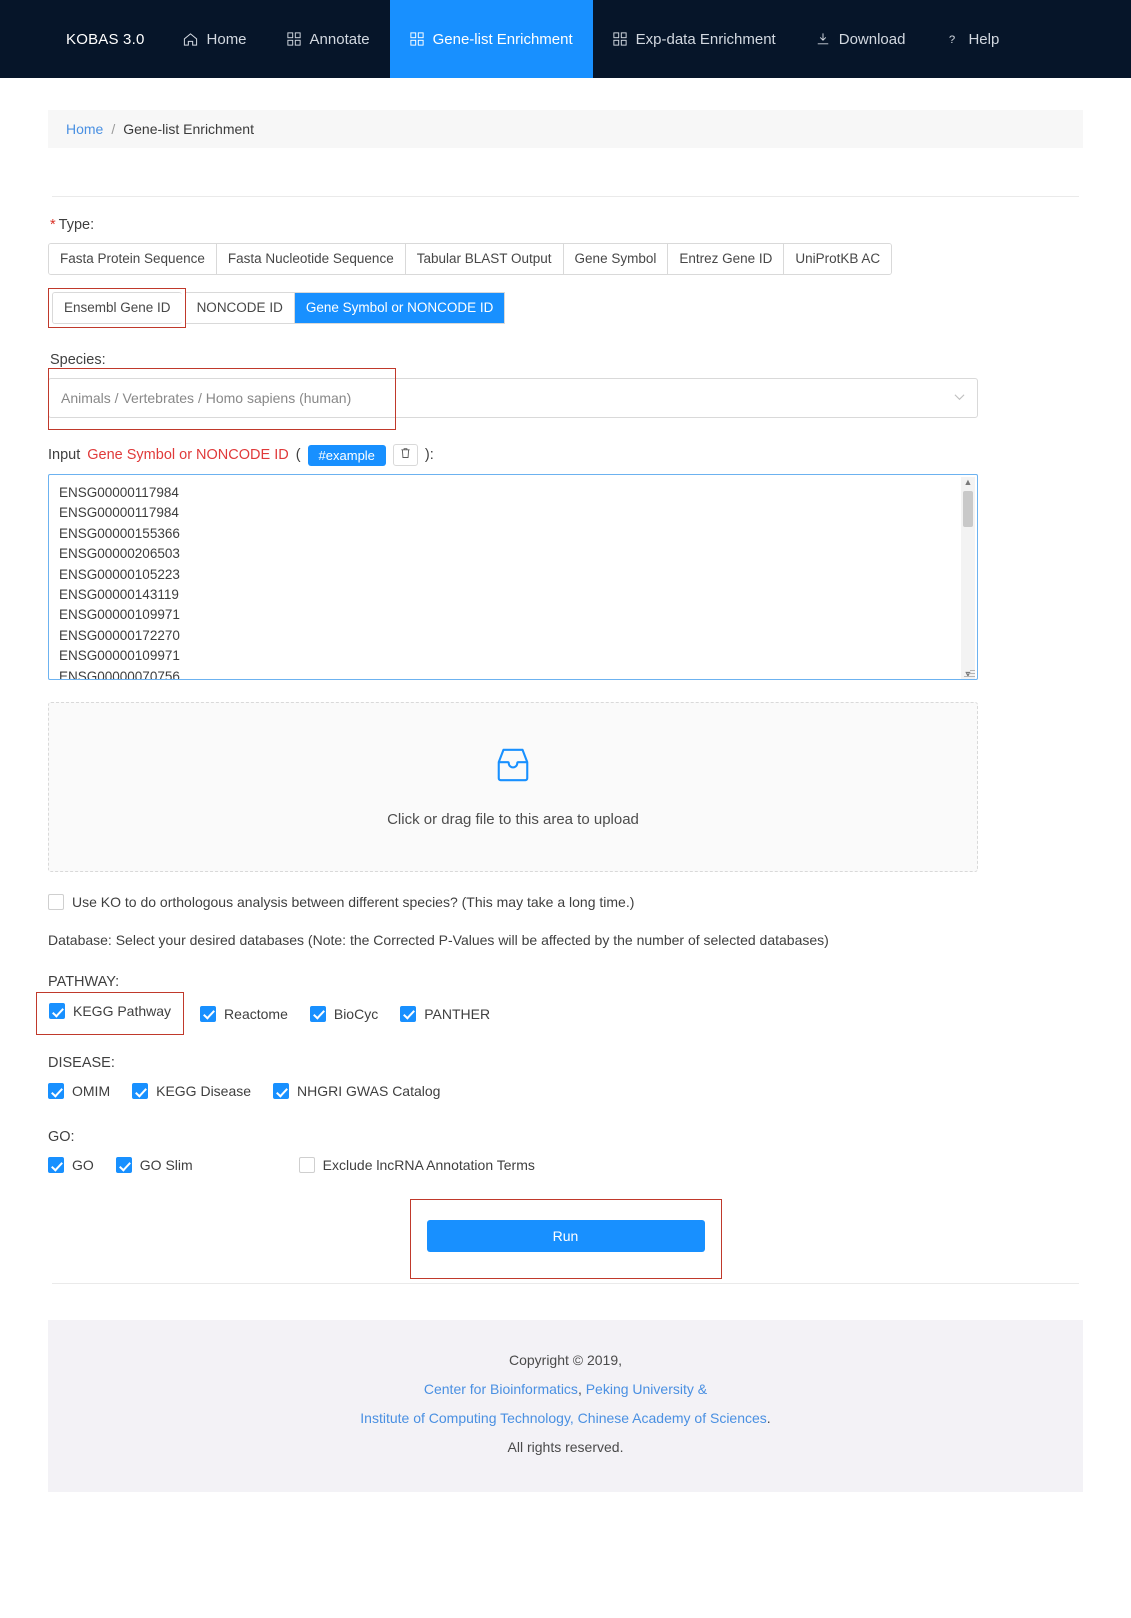 The image size is (1131, 1618). What do you see at coordinates (119, 615) in the screenshot?
I see `gene-id-line: ENSG00000109971` at bounding box center [119, 615].